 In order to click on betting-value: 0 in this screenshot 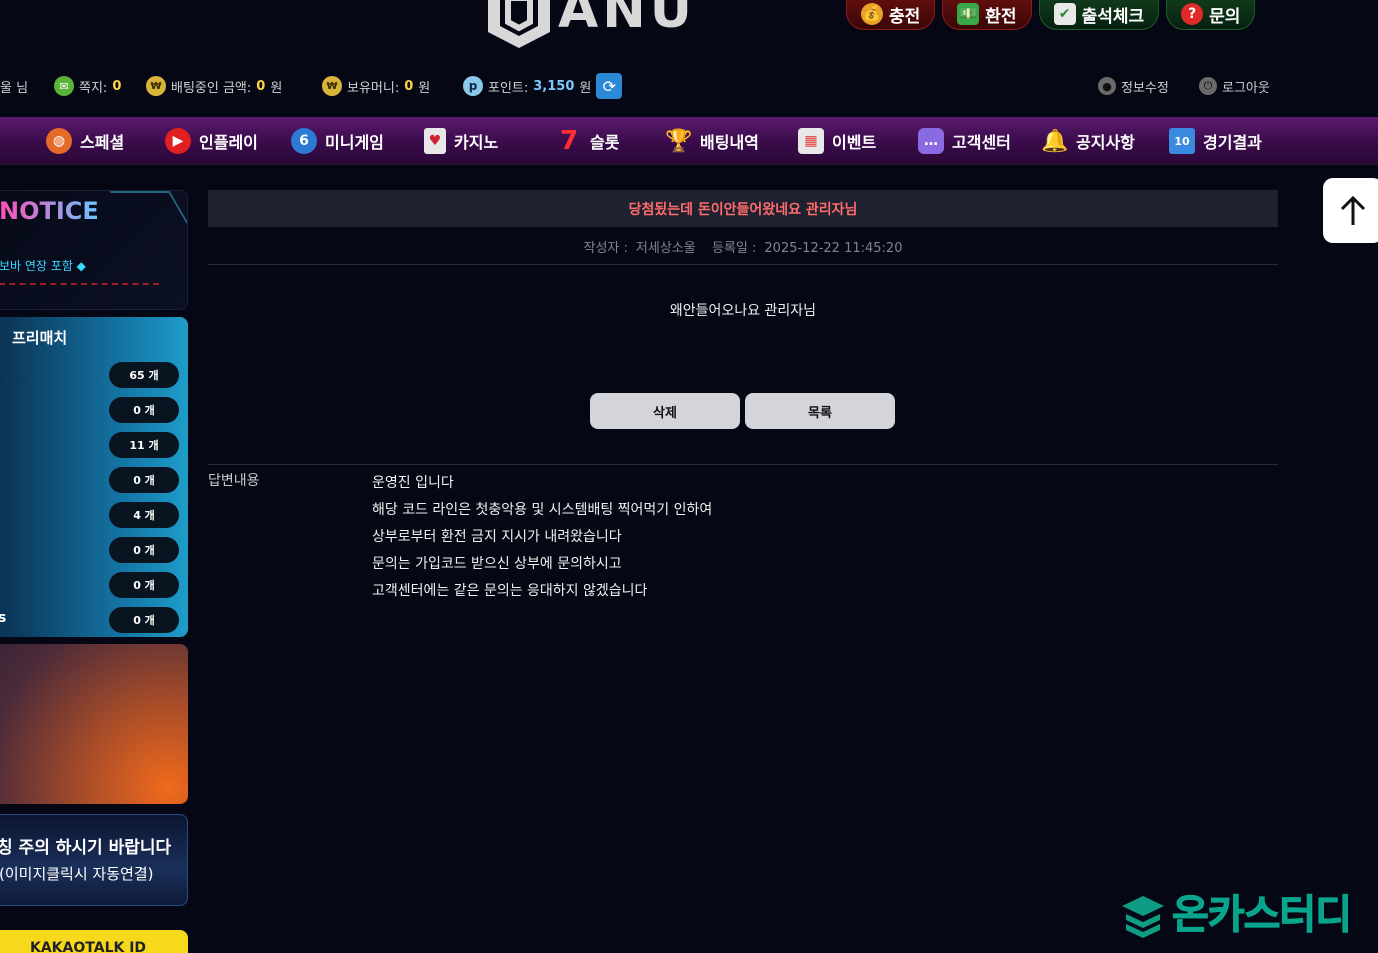, I will do `click(261, 86)`.